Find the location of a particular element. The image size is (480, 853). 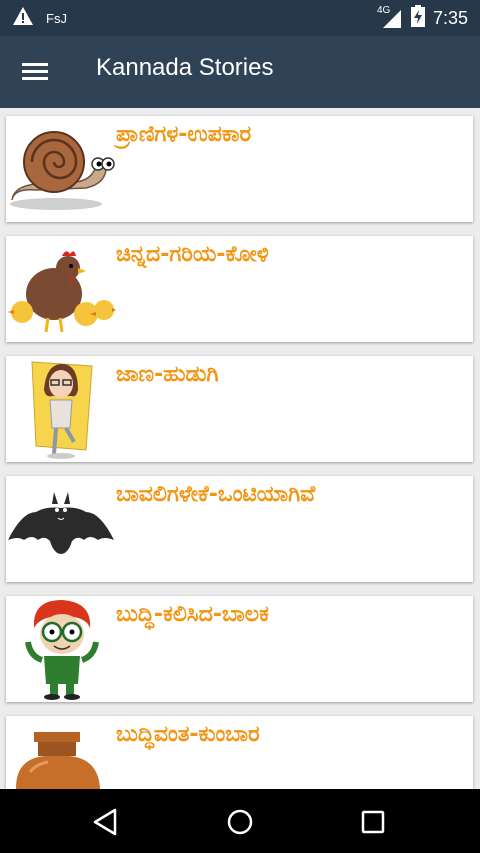

app-bar: Kannada Stories is located at coordinates (240, 72).